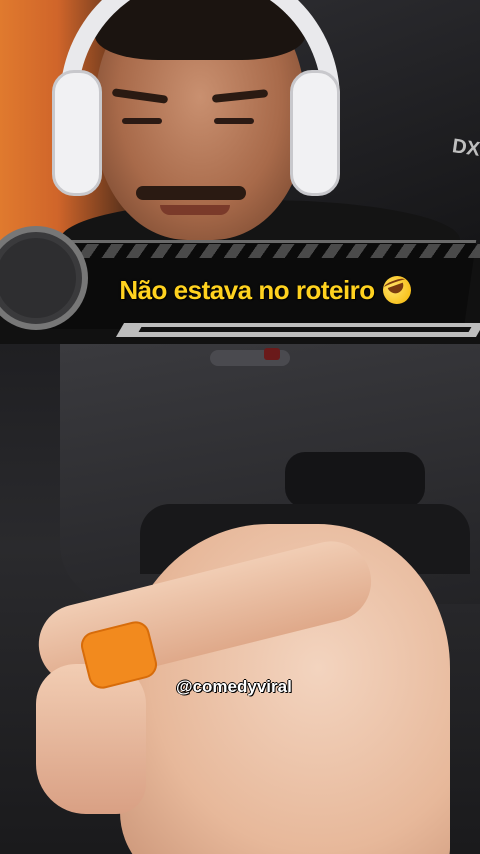  Describe the element at coordinates (195, 210) in the screenshot. I see `mouth` at that location.